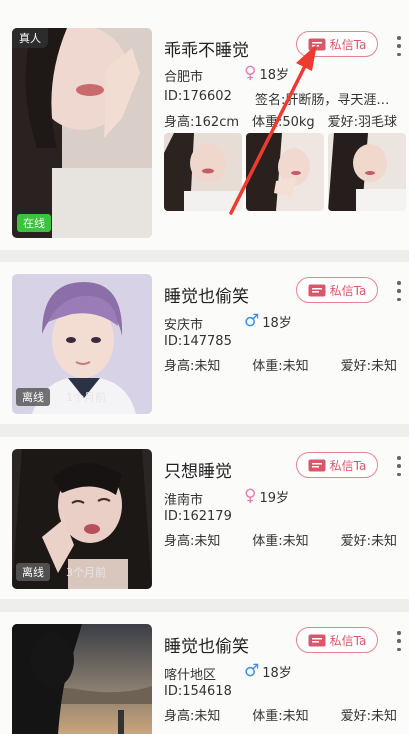 Image resolution: width=409 pixels, height=734 pixels. What do you see at coordinates (184, 325) in the screenshot?
I see `user-city: 安庆市` at bounding box center [184, 325].